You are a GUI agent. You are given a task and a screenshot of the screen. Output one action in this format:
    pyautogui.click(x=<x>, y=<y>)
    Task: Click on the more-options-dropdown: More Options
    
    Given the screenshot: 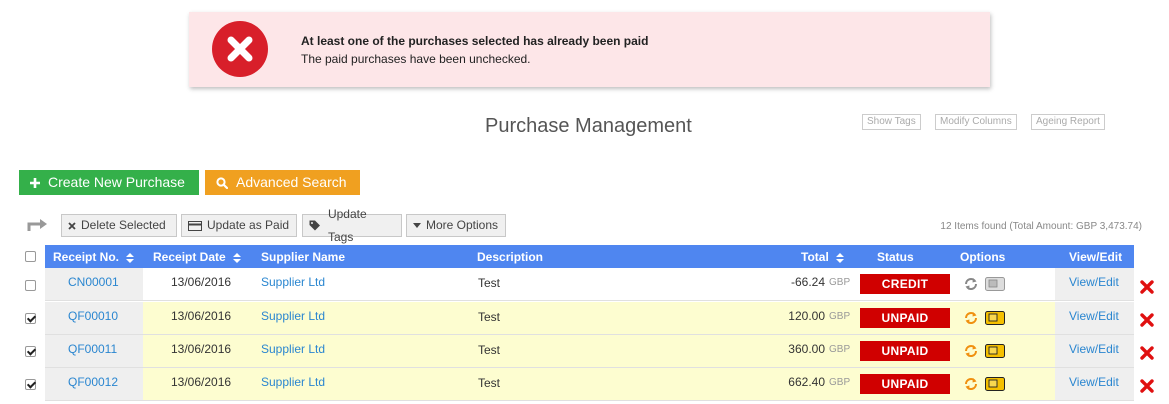 What is the action you would take?
    pyautogui.click(x=456, y=225)
    